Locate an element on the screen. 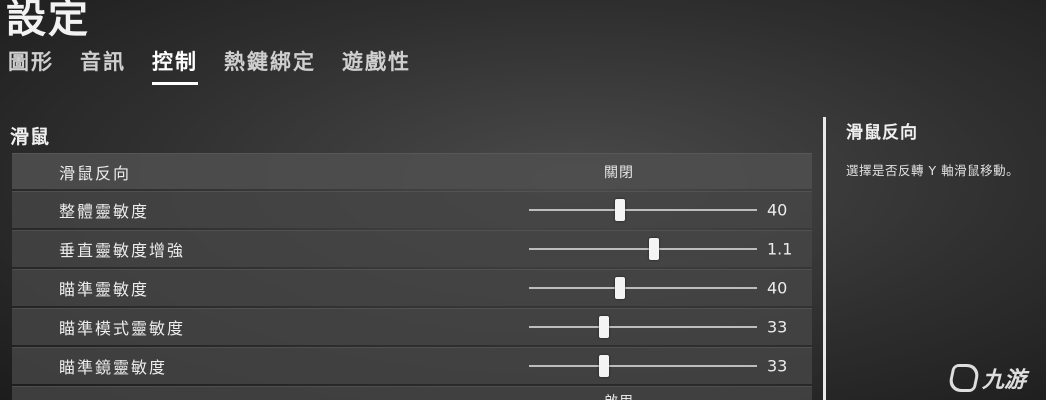 The height and width of the screenshot is (400, 1046). setting-label: 滑鼠反向 is located at coordinates (95, 173).